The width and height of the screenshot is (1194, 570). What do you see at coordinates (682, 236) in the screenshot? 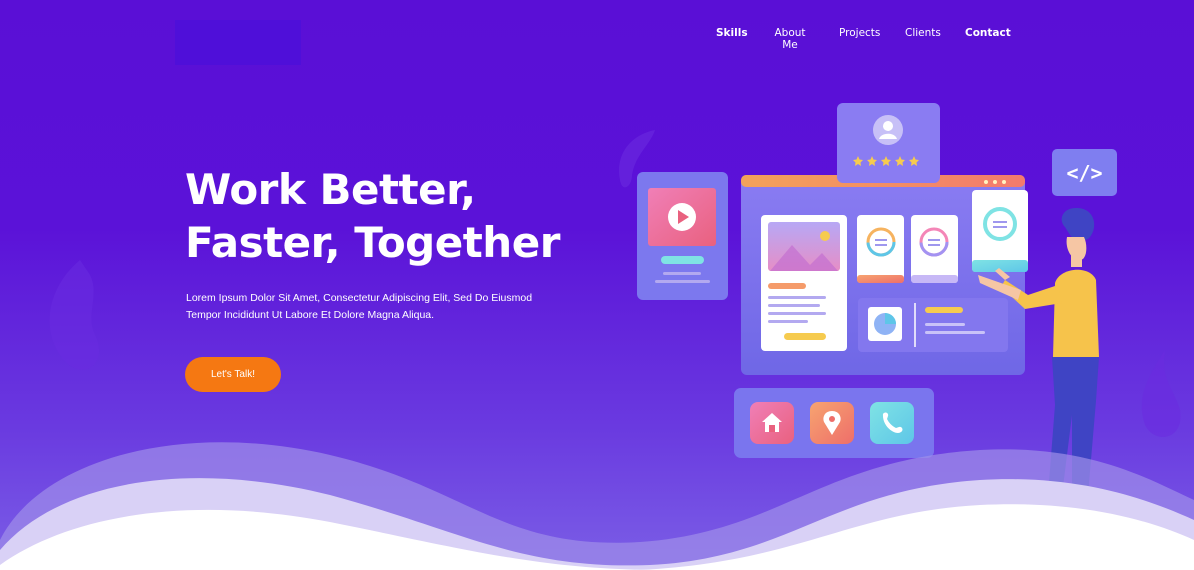
I see `video-card` at bounding box center [682, 236].